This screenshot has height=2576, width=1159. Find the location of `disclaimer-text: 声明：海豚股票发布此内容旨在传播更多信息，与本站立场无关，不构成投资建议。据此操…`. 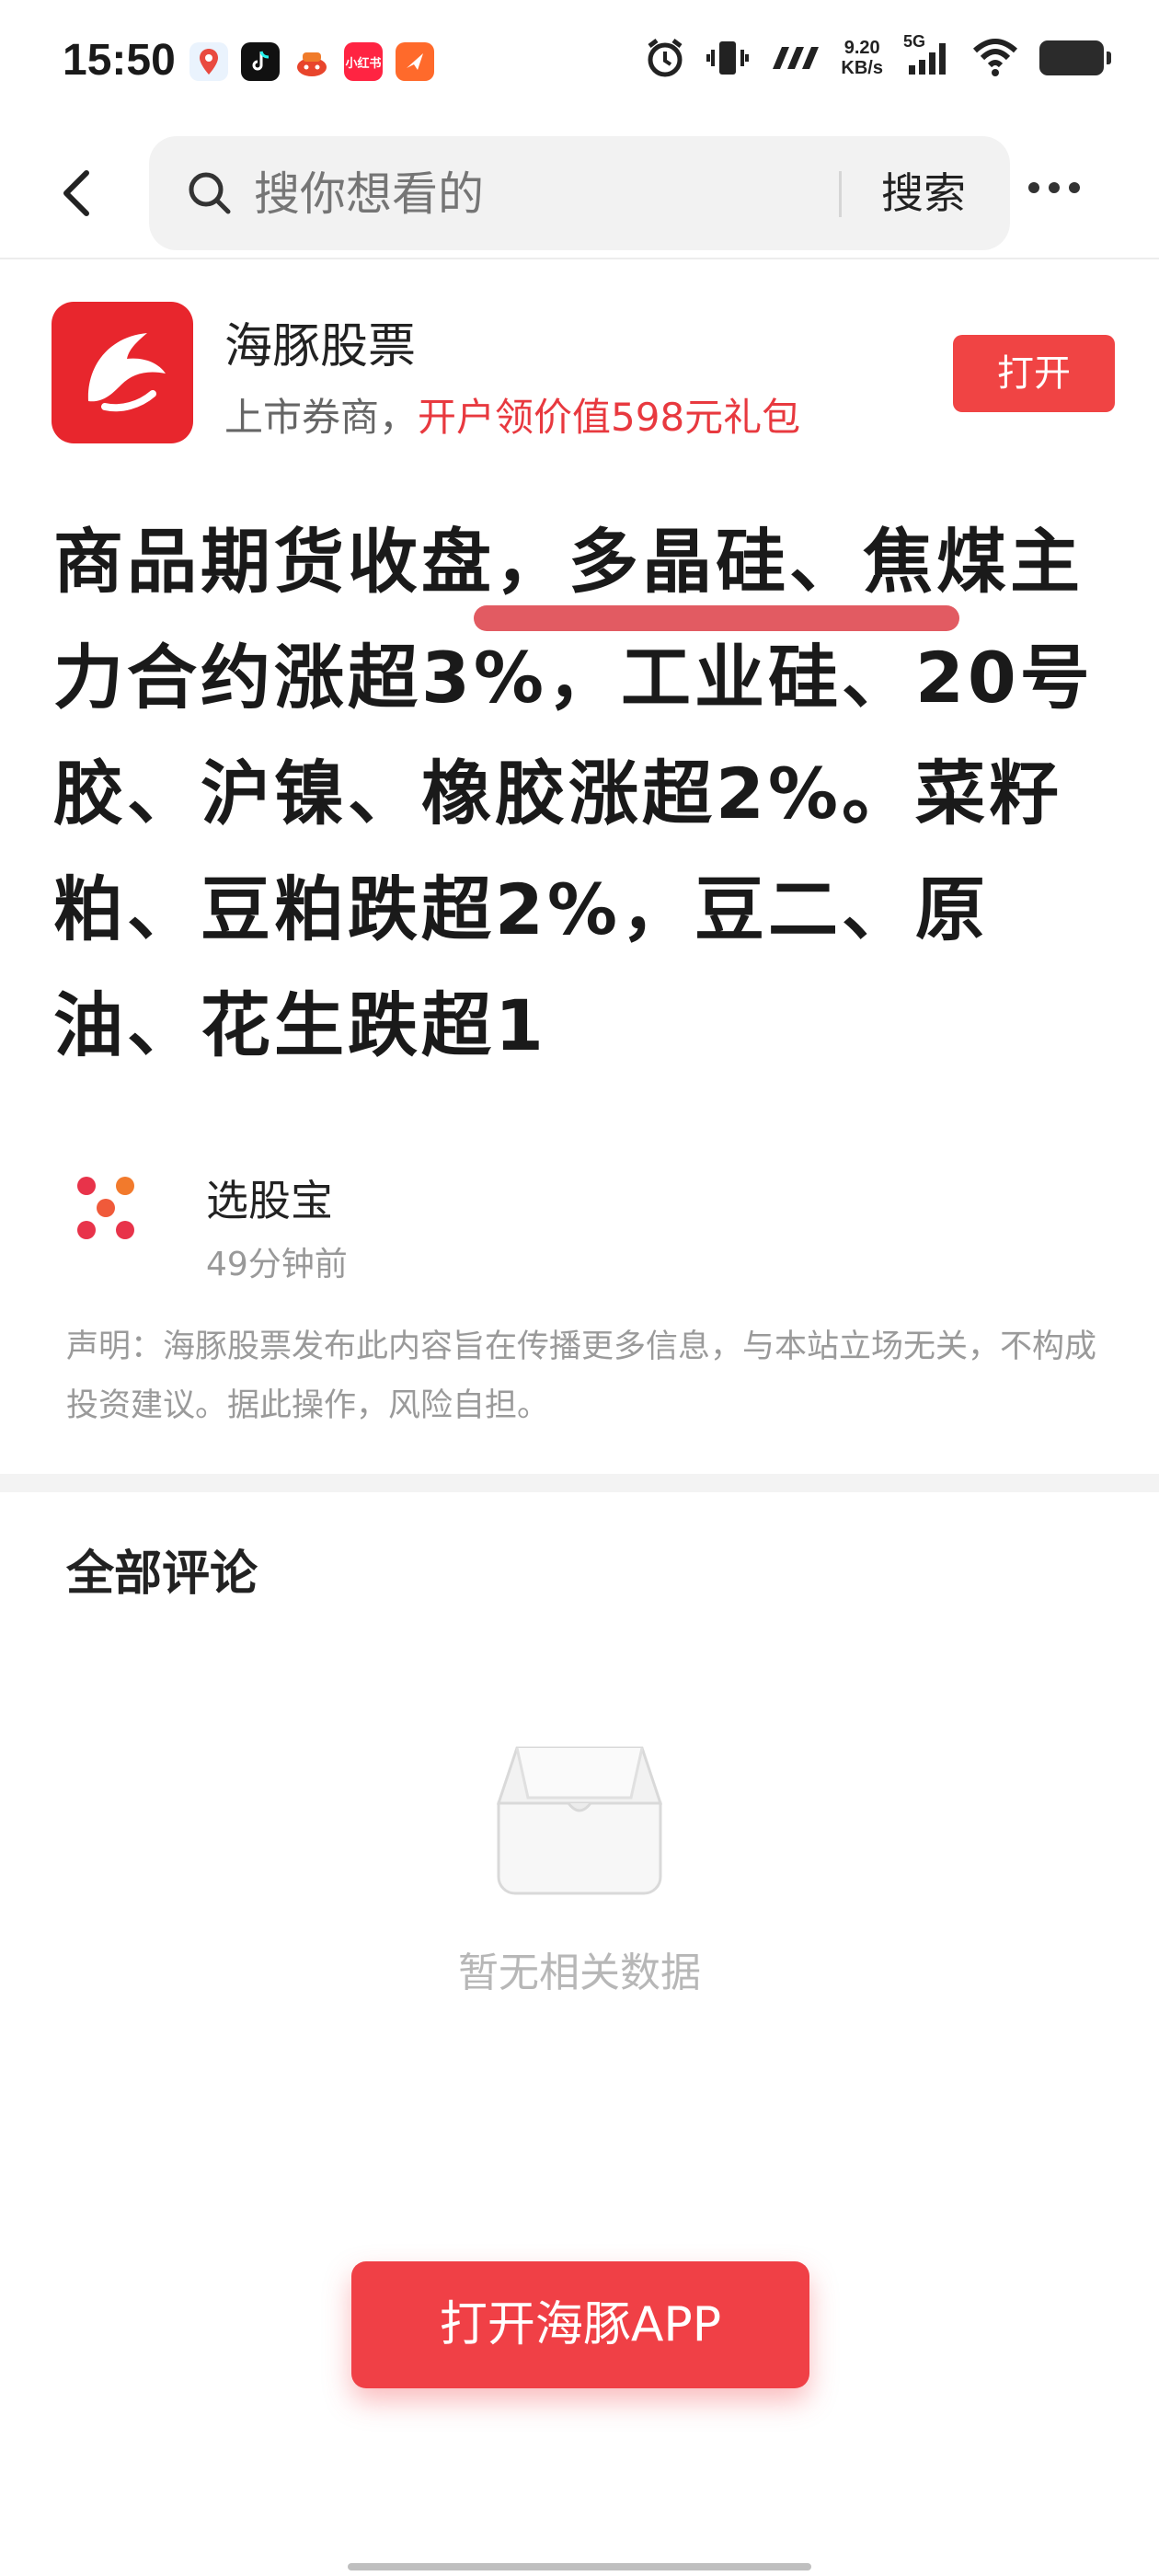

disclaimer-text: 声明：海豚股票发布此内容旨在传播更多信息，与本站立场无关，不构成投资建议。据此操… is located at coordinates (581, 1376).